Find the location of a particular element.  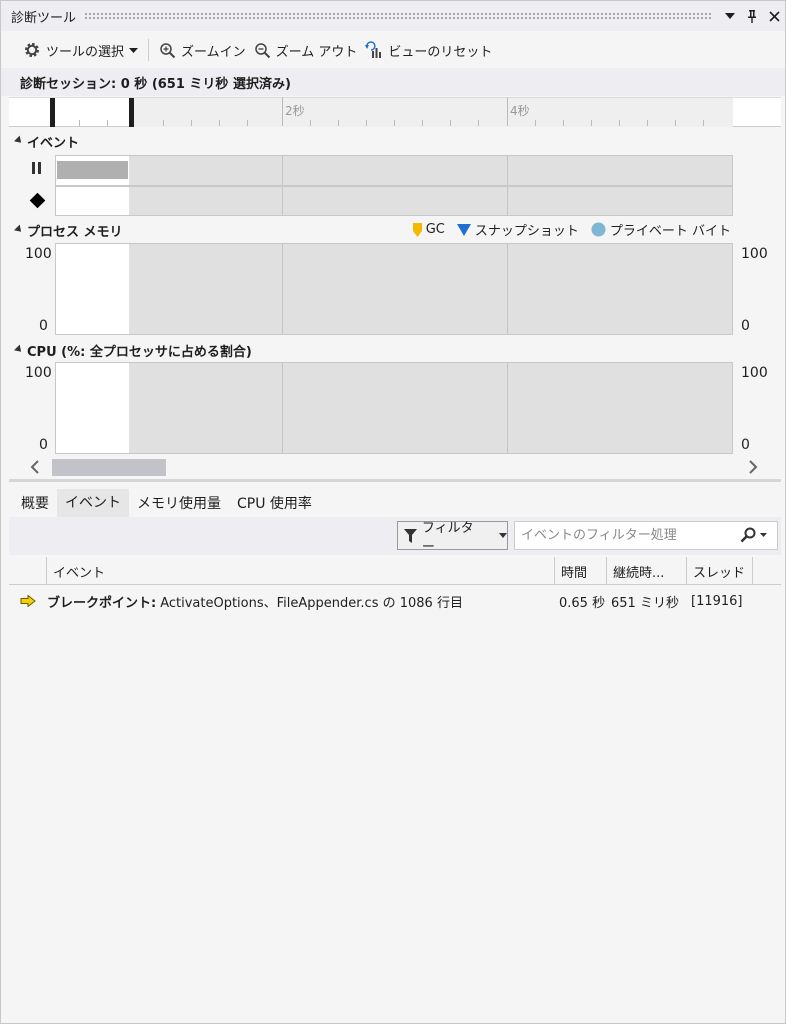

close-icon is located at coordinates (774, 16).